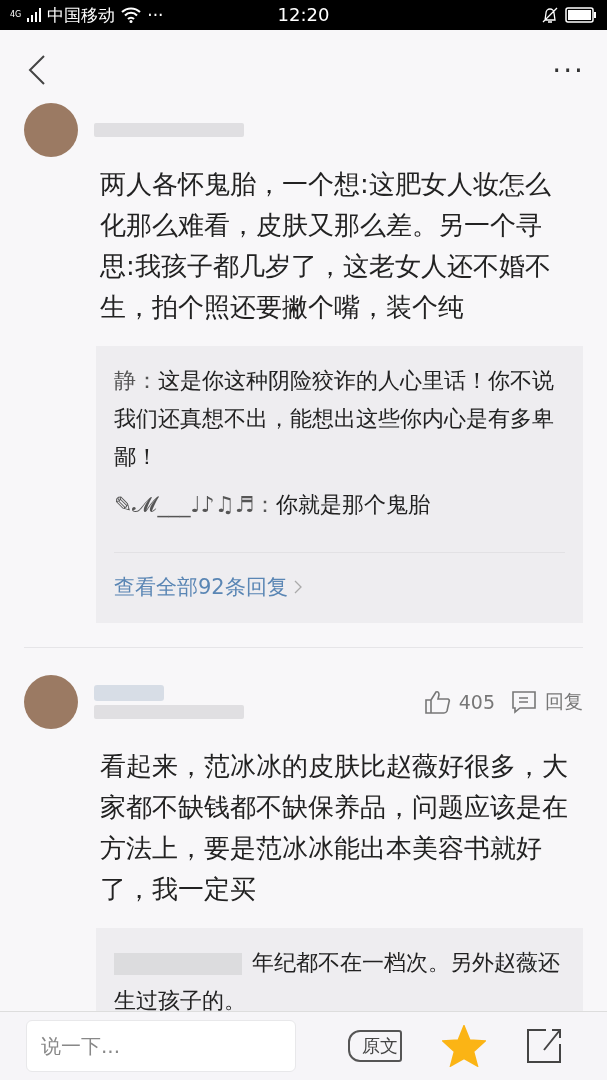 Image resolution: width=607 pixels, height=1080 pixels. Describe the element at coordinates (581, 15) in the screenshot. I see `battery-icon` at that location.